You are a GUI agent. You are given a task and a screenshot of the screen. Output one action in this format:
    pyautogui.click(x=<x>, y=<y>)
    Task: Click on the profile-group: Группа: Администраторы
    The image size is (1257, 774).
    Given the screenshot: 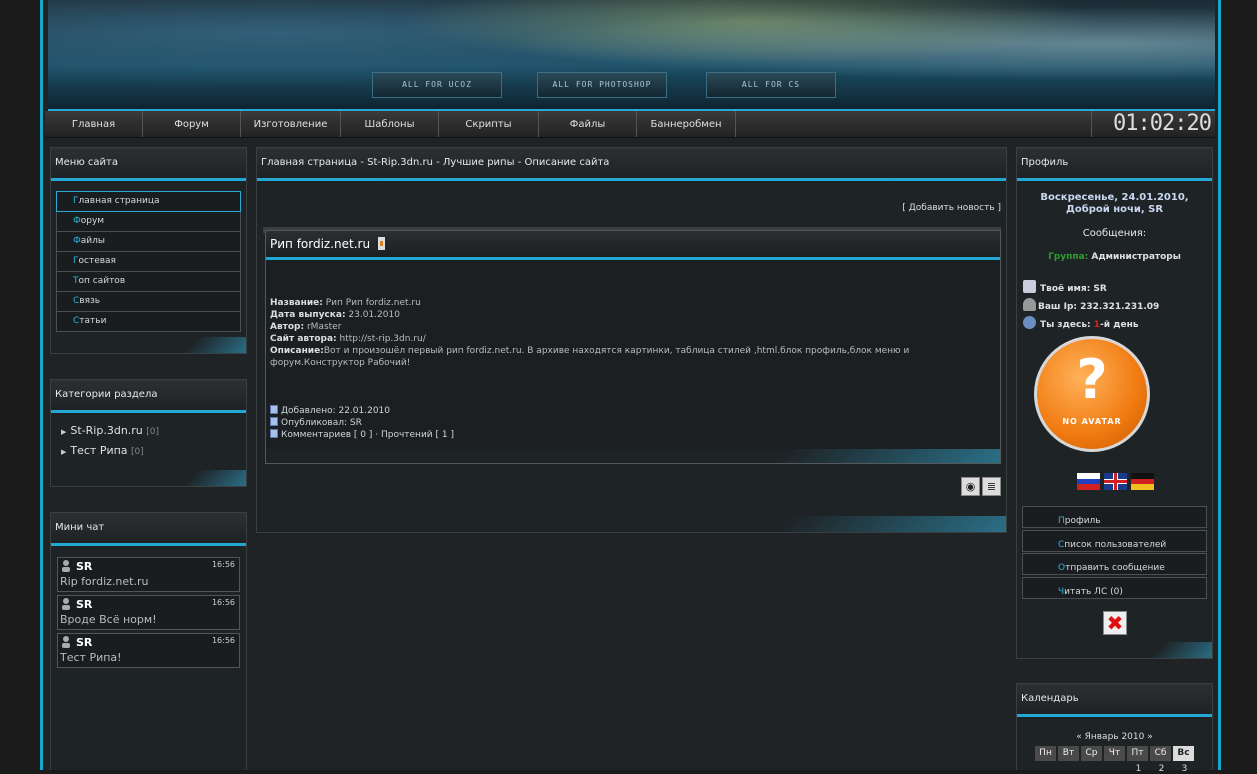 What is the action you would take?
    pyautogui.click(x=1114, y=257)
    